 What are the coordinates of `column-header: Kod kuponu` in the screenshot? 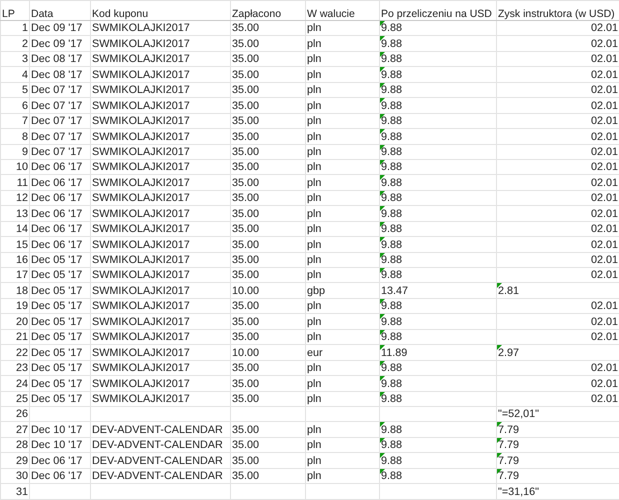 It's located at (160, 10).